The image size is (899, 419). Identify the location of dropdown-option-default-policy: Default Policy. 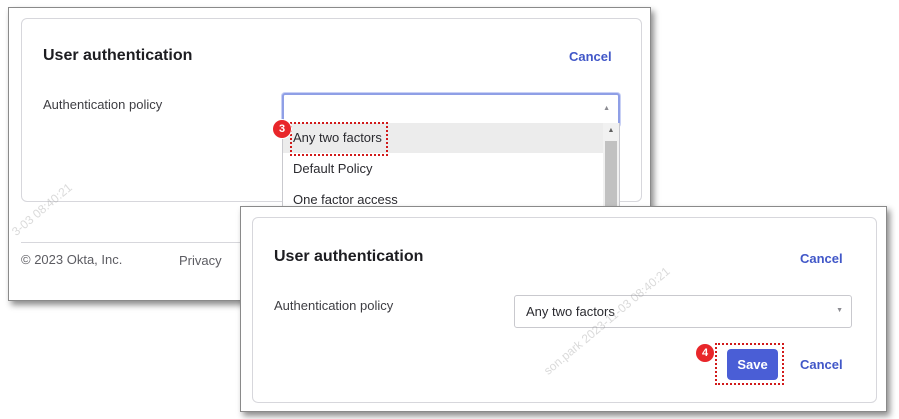
(443, 169).